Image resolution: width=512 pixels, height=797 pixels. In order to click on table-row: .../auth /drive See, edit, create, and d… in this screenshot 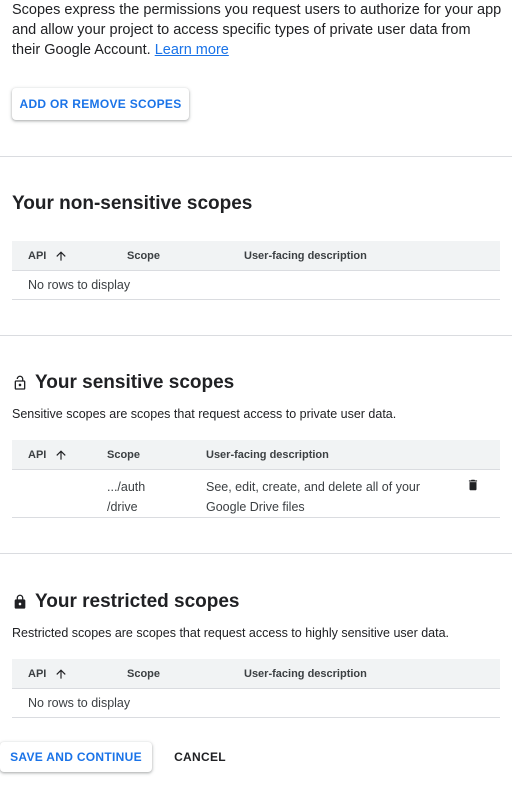, I will do `click(256, 494)`.